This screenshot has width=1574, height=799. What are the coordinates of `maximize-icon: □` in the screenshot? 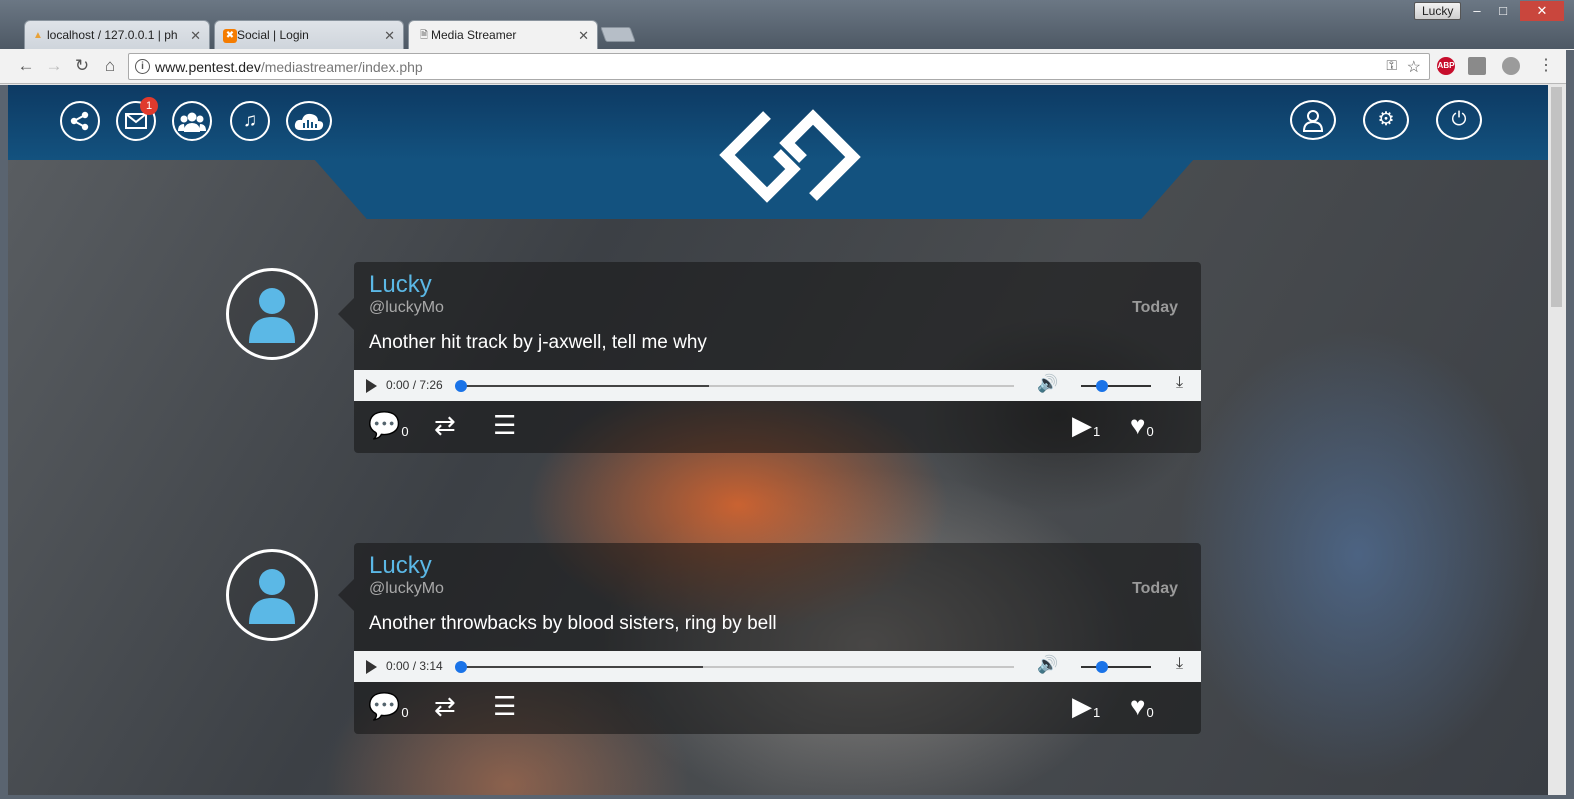 It's located at (1503, 11).